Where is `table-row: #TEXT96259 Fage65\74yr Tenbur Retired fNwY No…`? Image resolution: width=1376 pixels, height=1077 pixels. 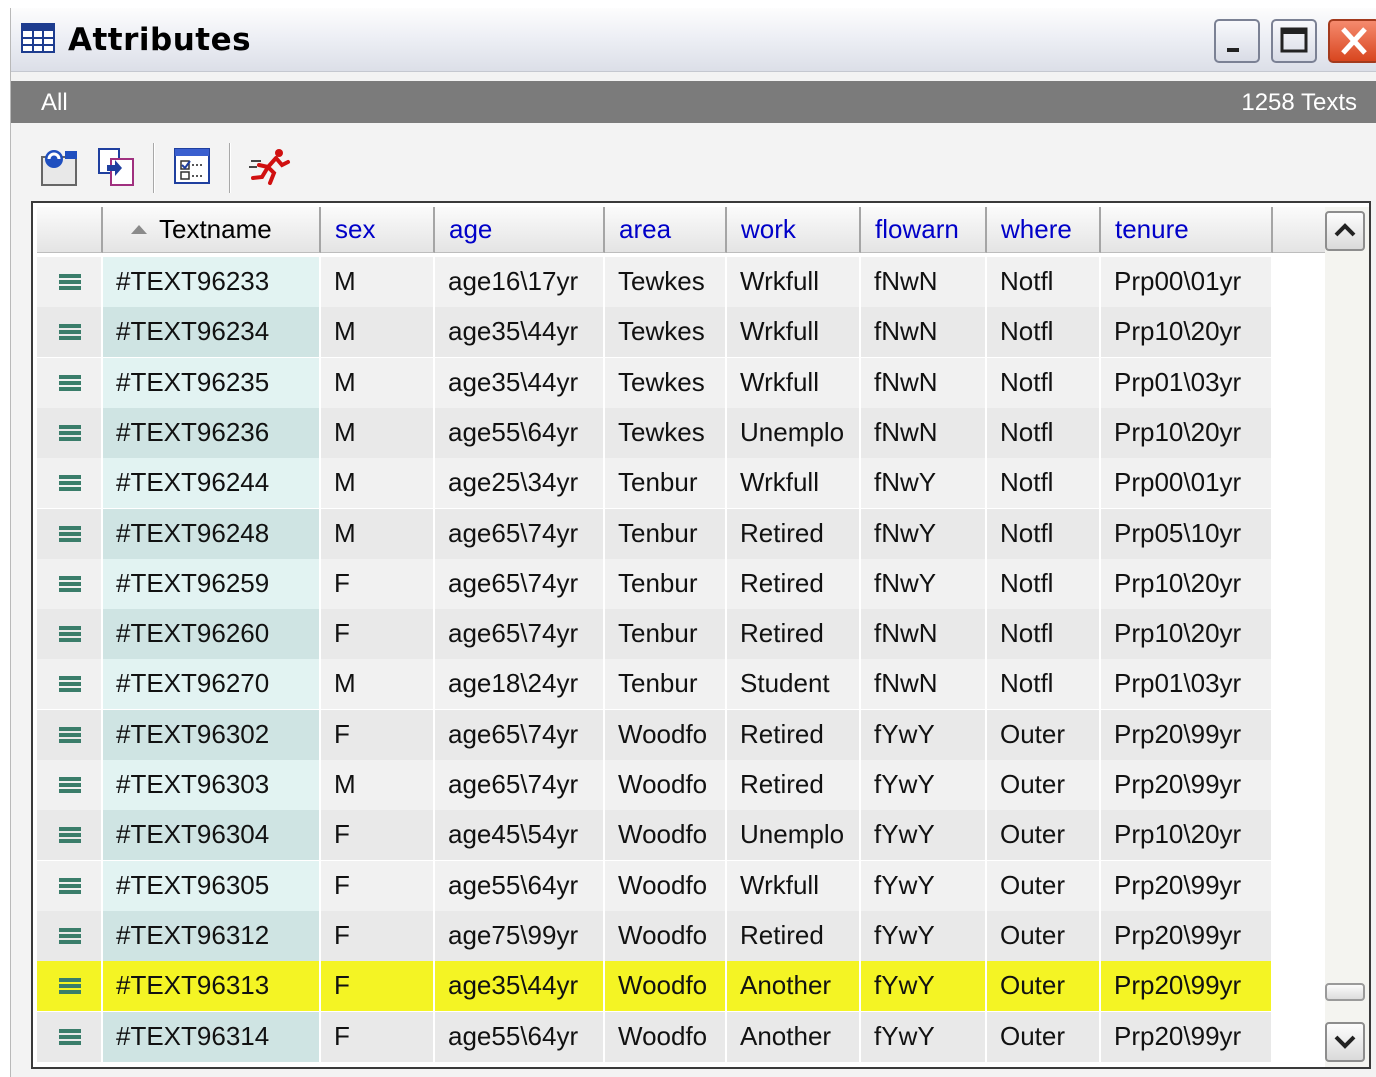 table-row: #TEXT96259 Fage65\74yr Tenbur Retired fNwY No… is located at coordinates (655, 583).